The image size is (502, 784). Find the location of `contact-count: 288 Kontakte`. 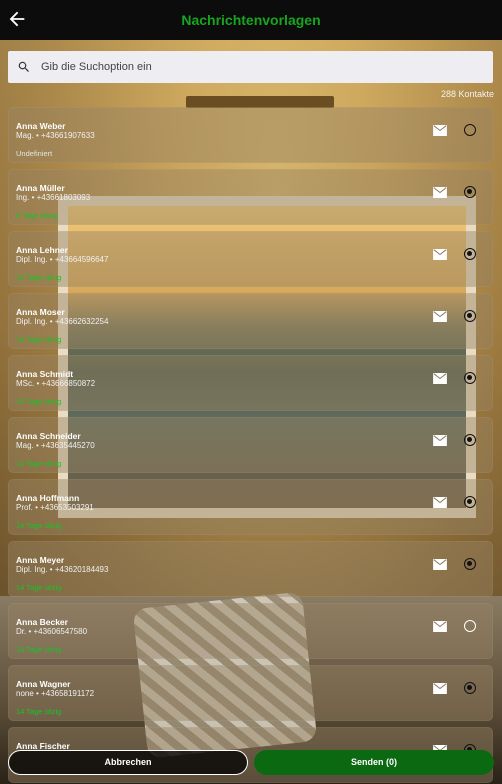

contact-count: 288 Kontakte is located at coordinates (467, 94).